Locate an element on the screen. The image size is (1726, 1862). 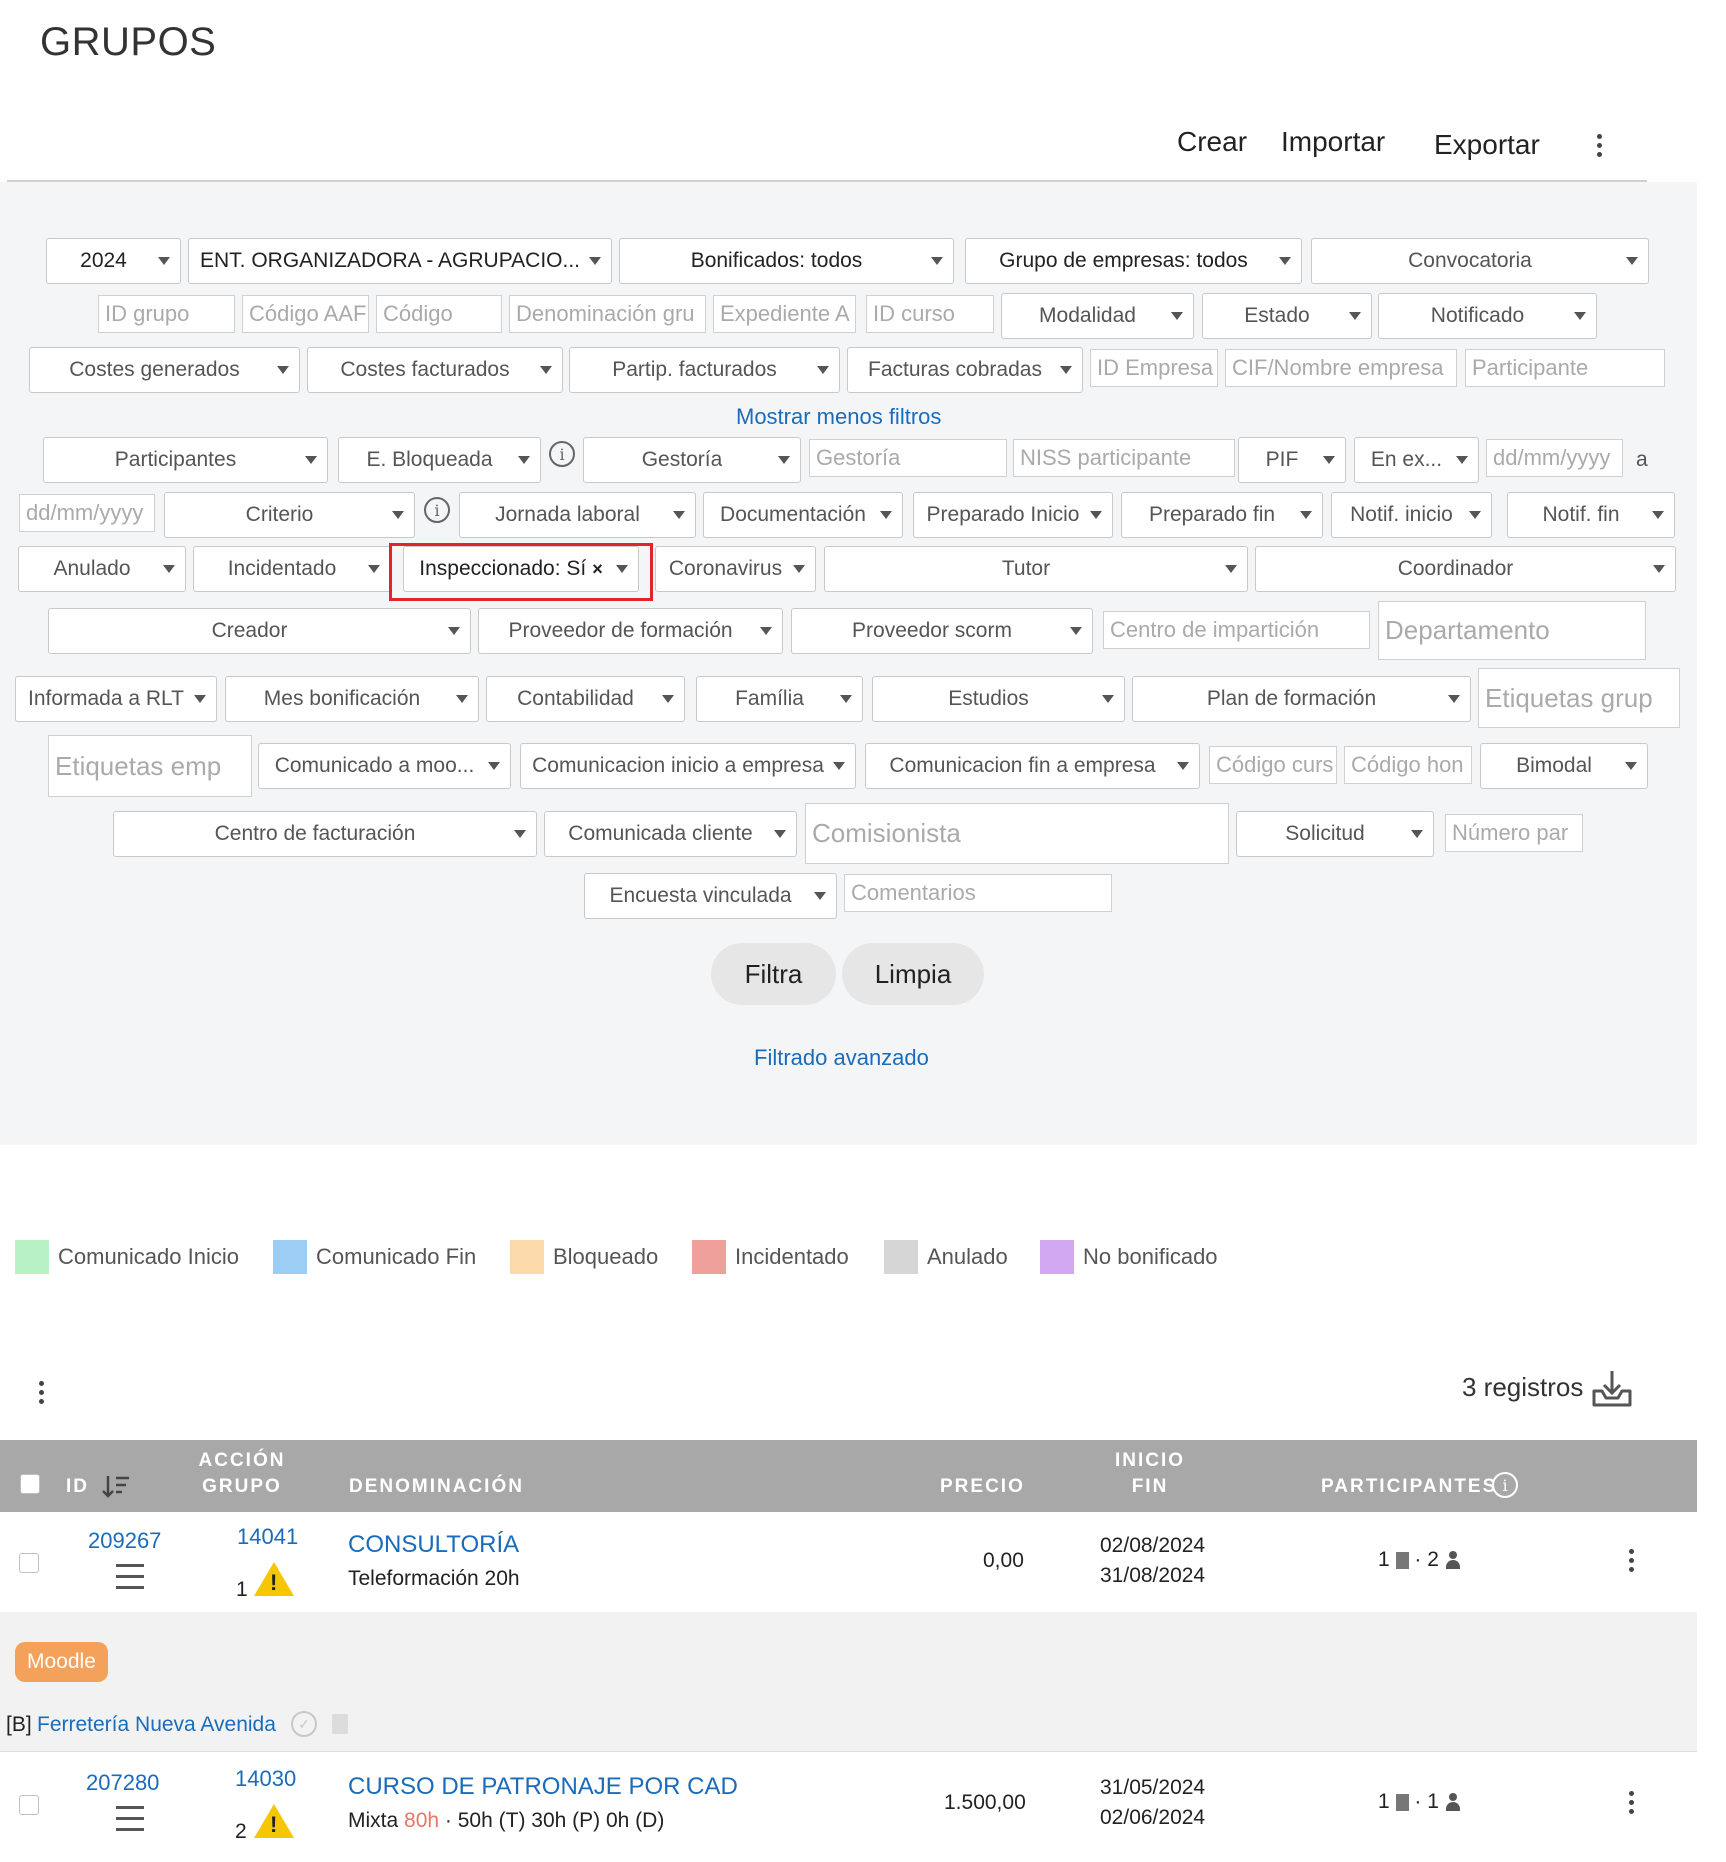
cancelled-select: Anulado is located at coordinates (102, 569).